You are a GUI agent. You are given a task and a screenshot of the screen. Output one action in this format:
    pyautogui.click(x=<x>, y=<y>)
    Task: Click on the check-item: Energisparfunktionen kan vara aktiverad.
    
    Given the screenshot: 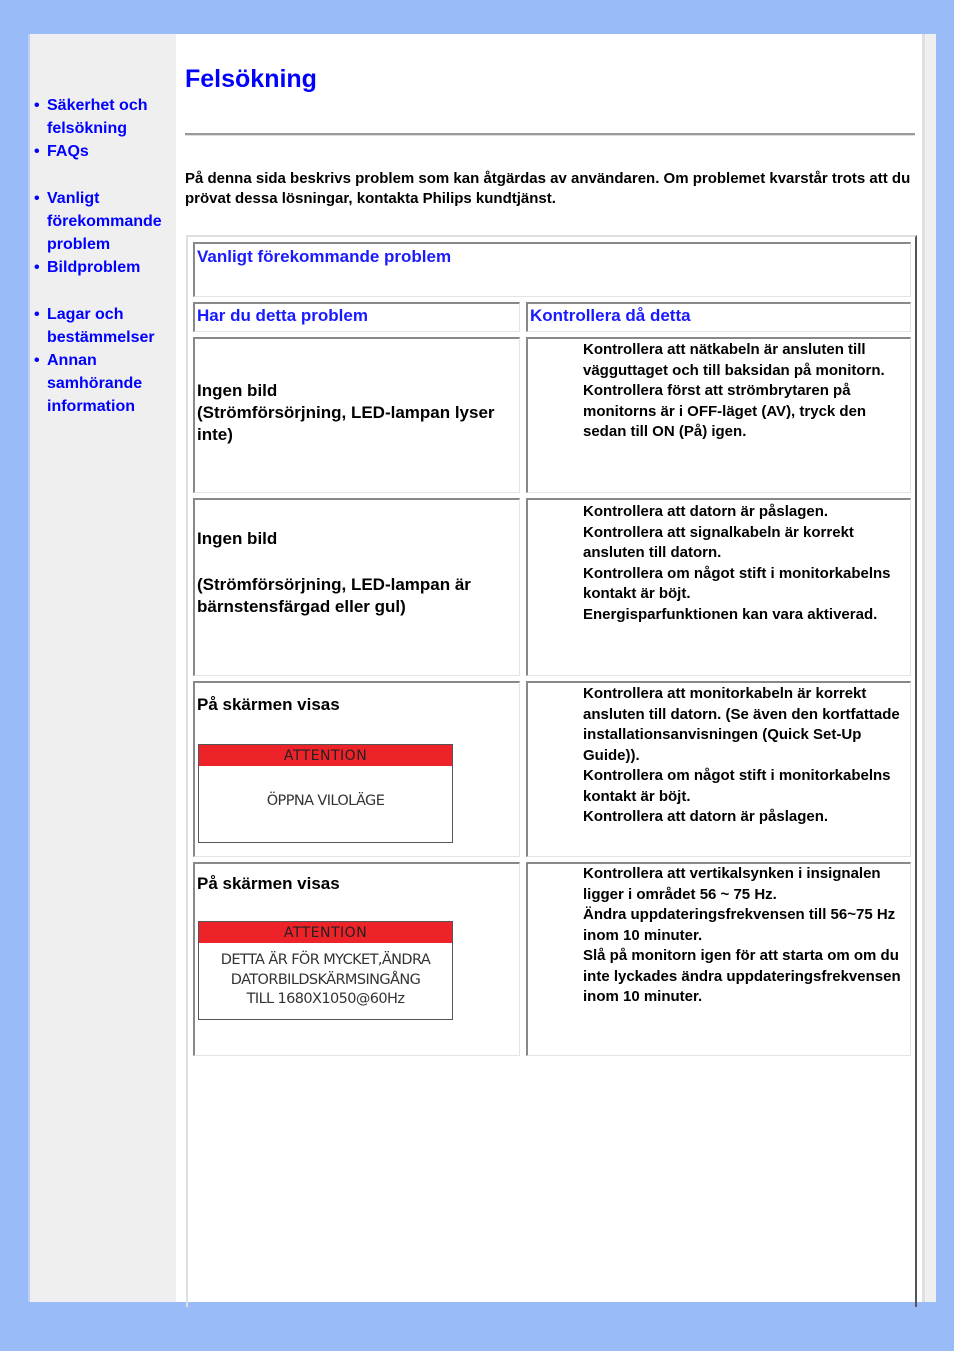 What is the action you would take?
    pyautogui.click(x=730, y=614)
    